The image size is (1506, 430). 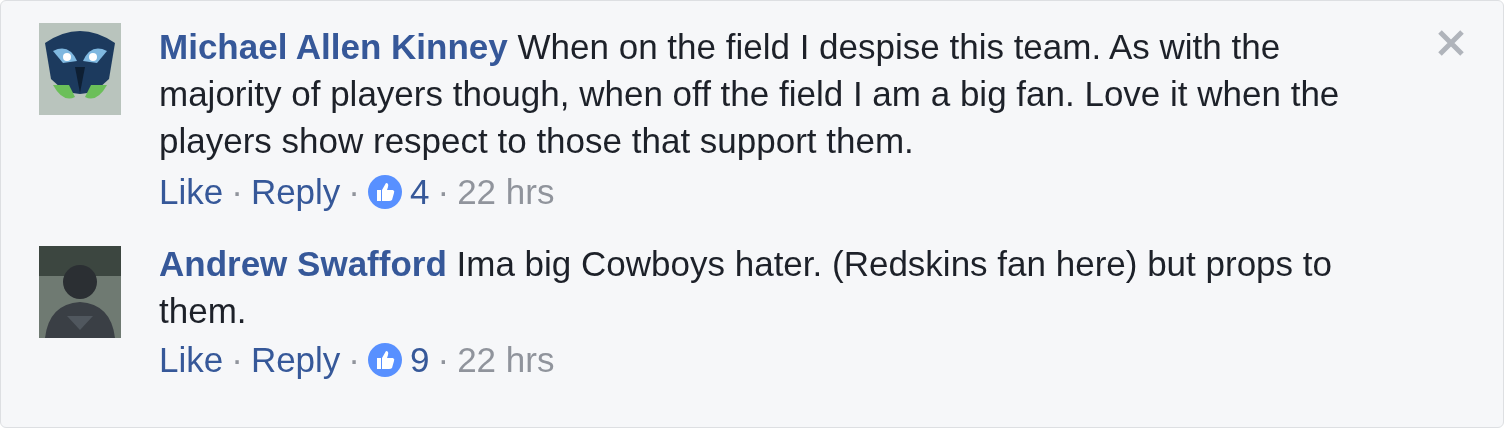 I want to click on like-count: 4, so click(x=420, y=192).